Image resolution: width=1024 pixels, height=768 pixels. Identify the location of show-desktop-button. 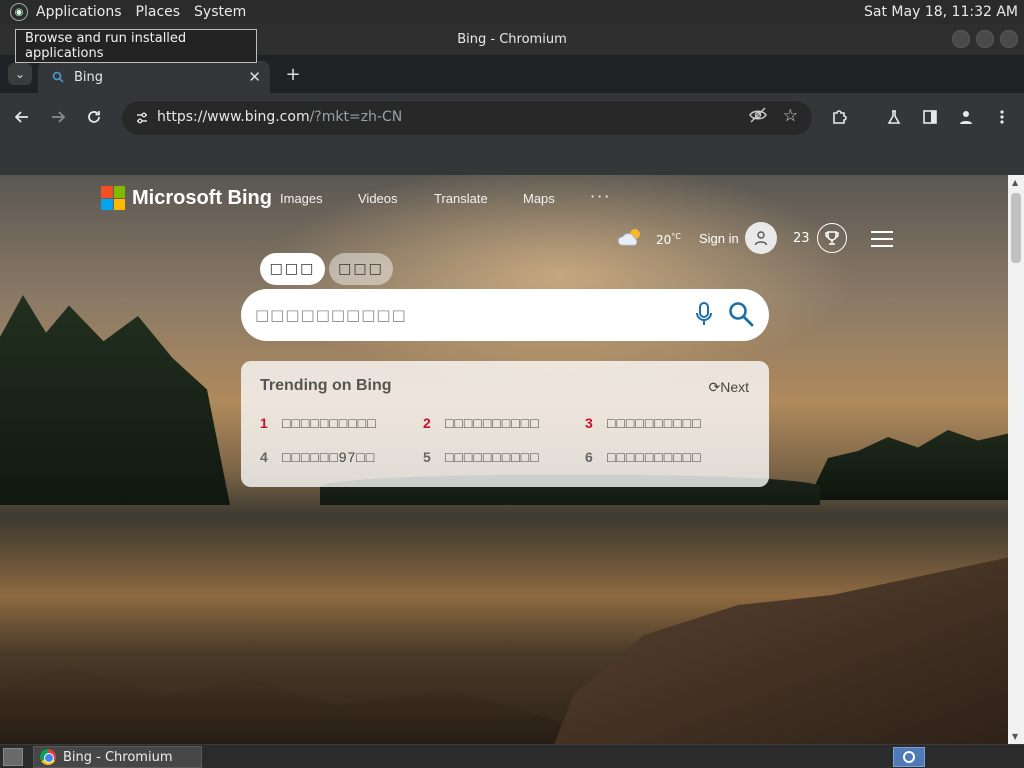
(13, 757).